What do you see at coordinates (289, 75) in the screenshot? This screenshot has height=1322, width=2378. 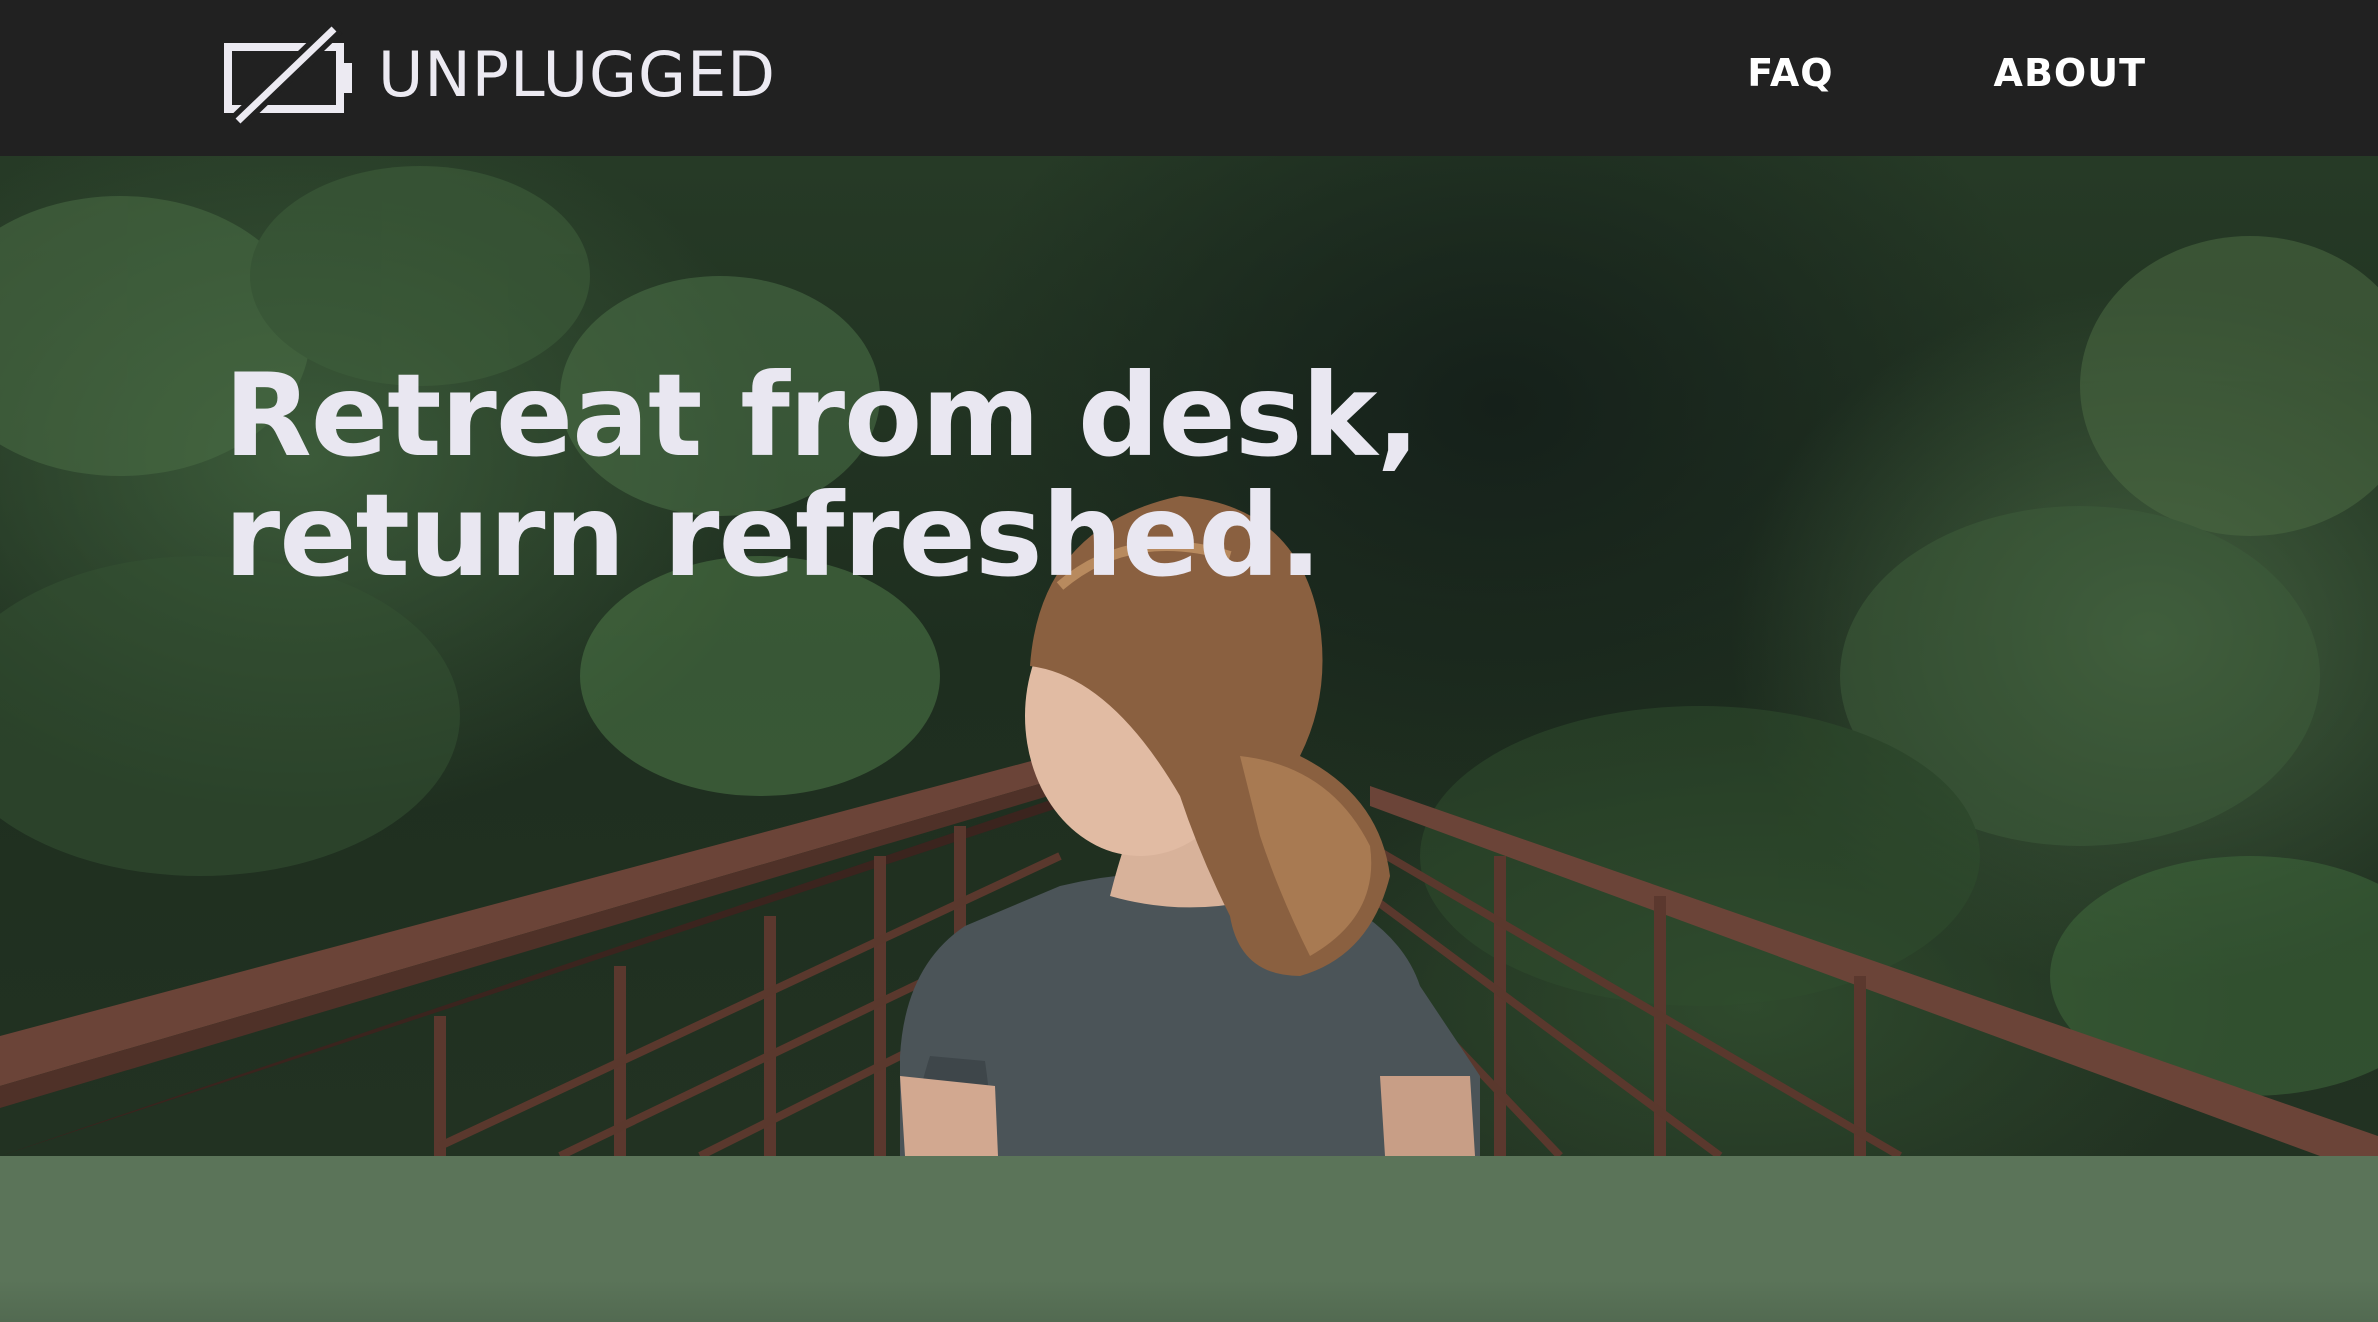 I see `unplugged-battery-icon` at bounding box center [289, 75].